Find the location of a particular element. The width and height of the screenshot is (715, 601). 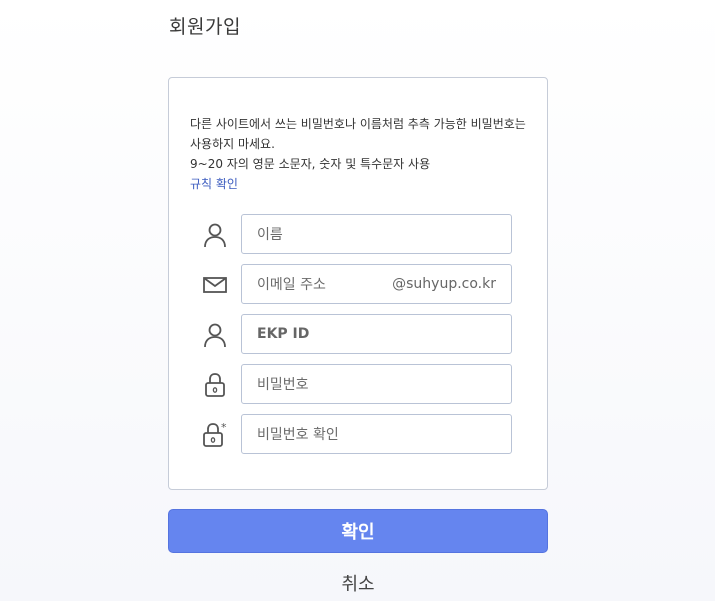

mail-icon is located at coordinates (215, 285).